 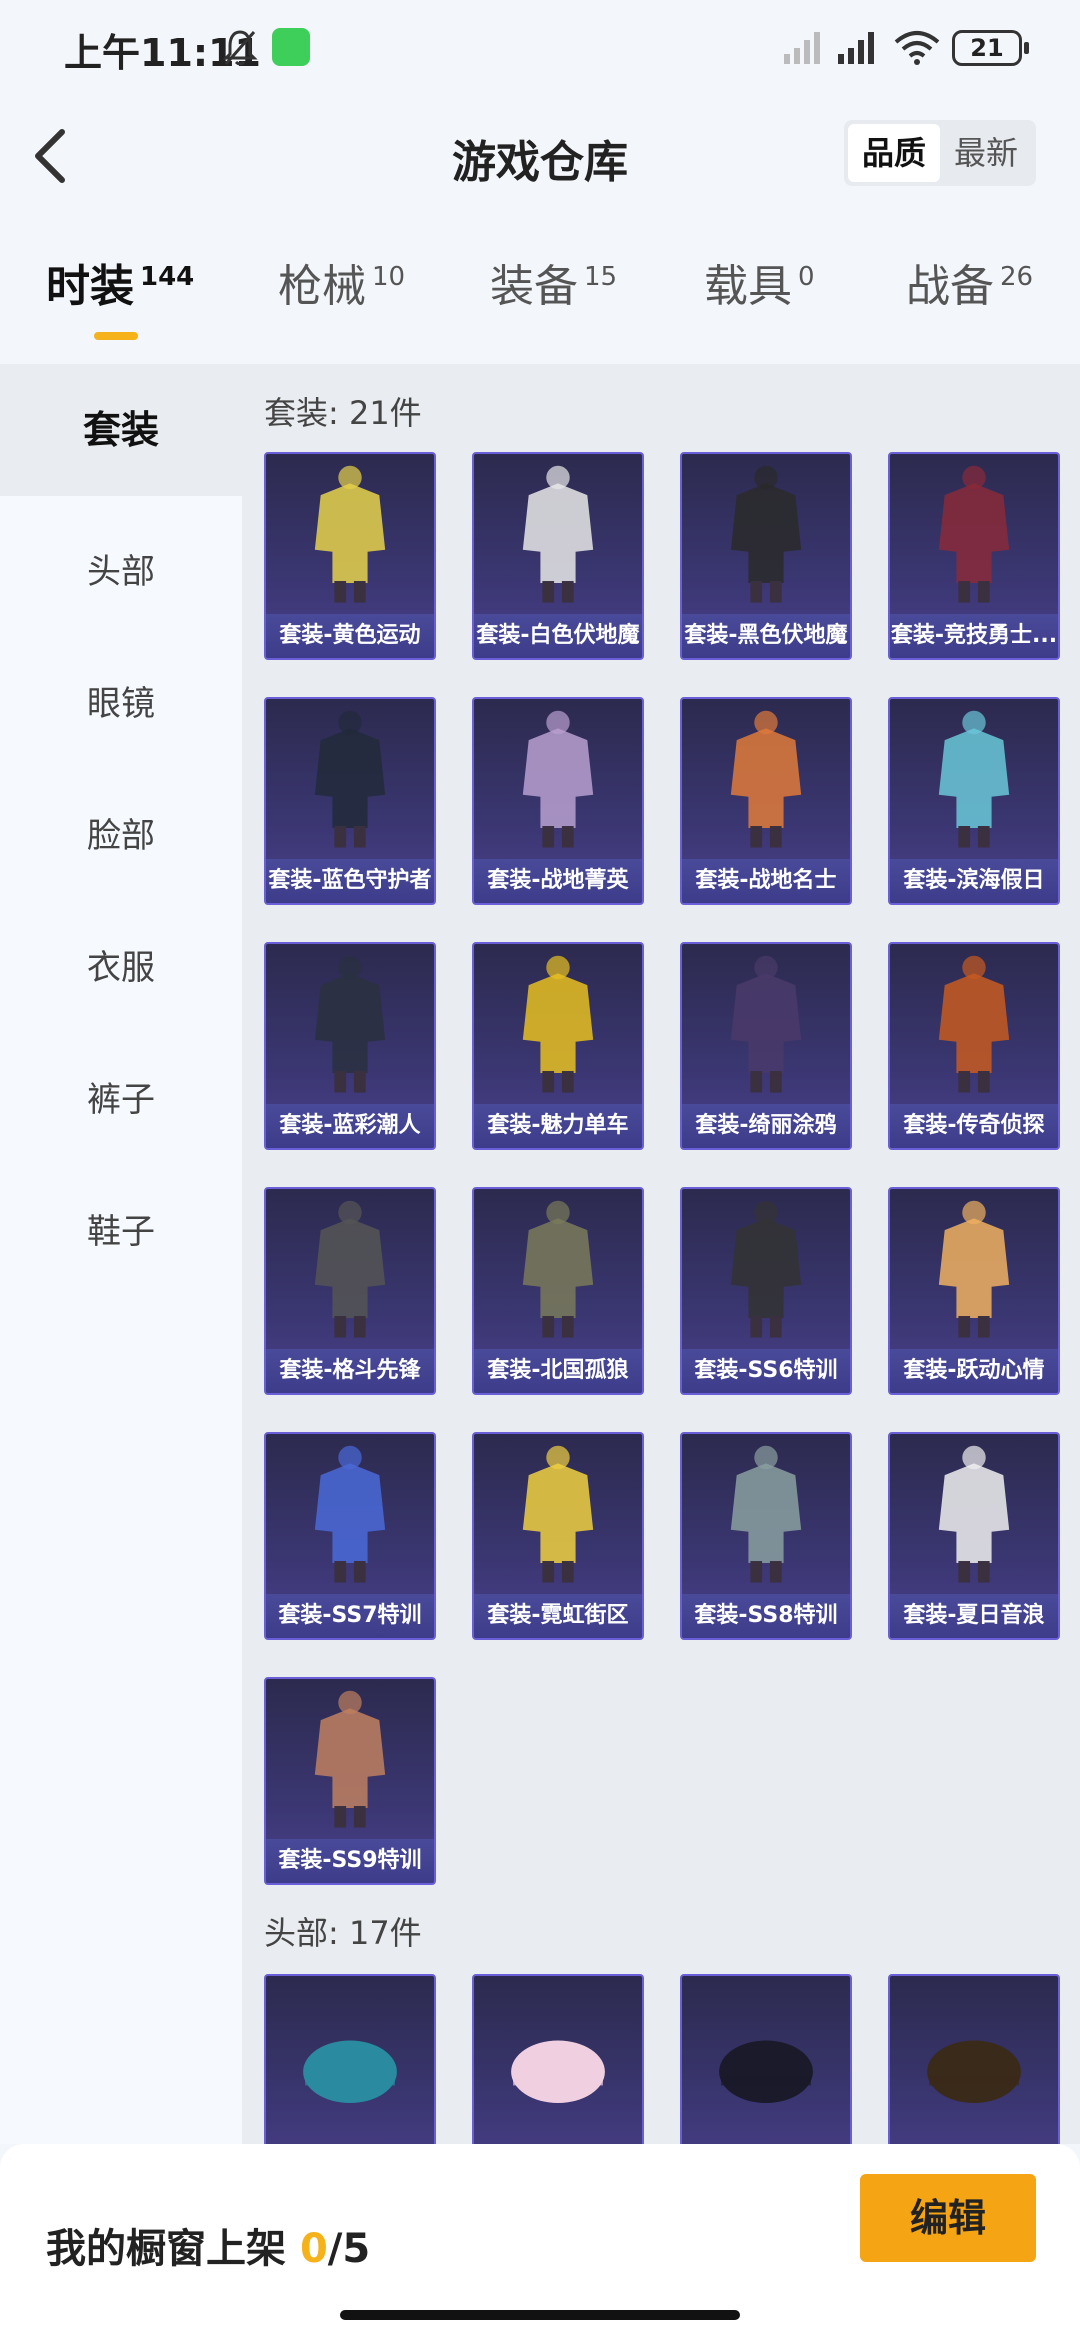 I want to click on item-card: 套装-霓虹街区, so click(x=558, y=1536).